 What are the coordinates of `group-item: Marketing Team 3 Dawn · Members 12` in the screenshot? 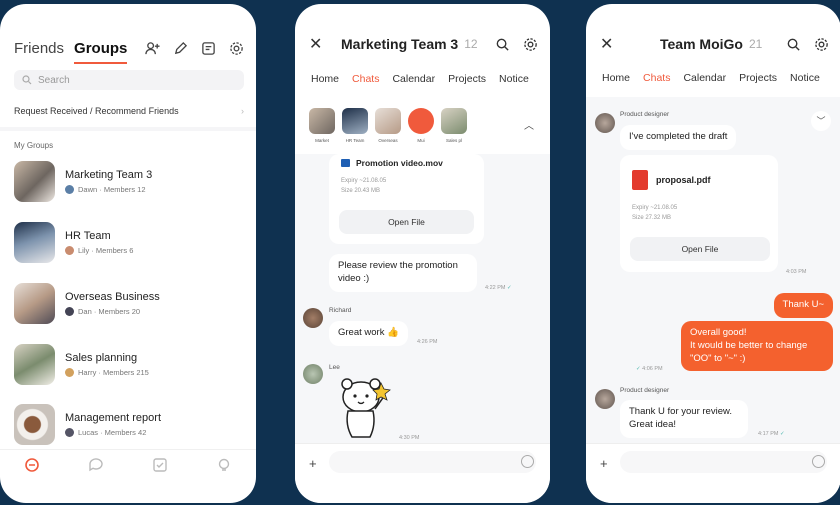 It's located at (129, 181).